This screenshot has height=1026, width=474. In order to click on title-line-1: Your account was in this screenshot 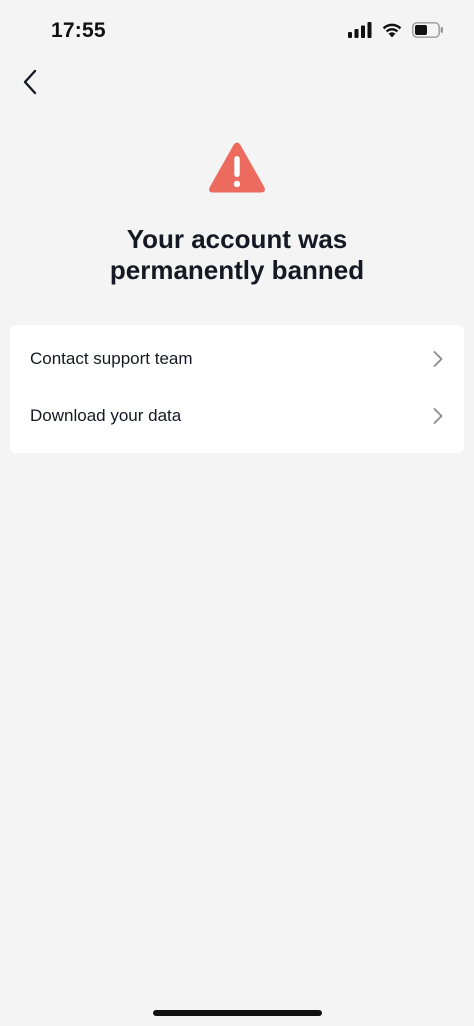, I will do `click(237, 239)`.